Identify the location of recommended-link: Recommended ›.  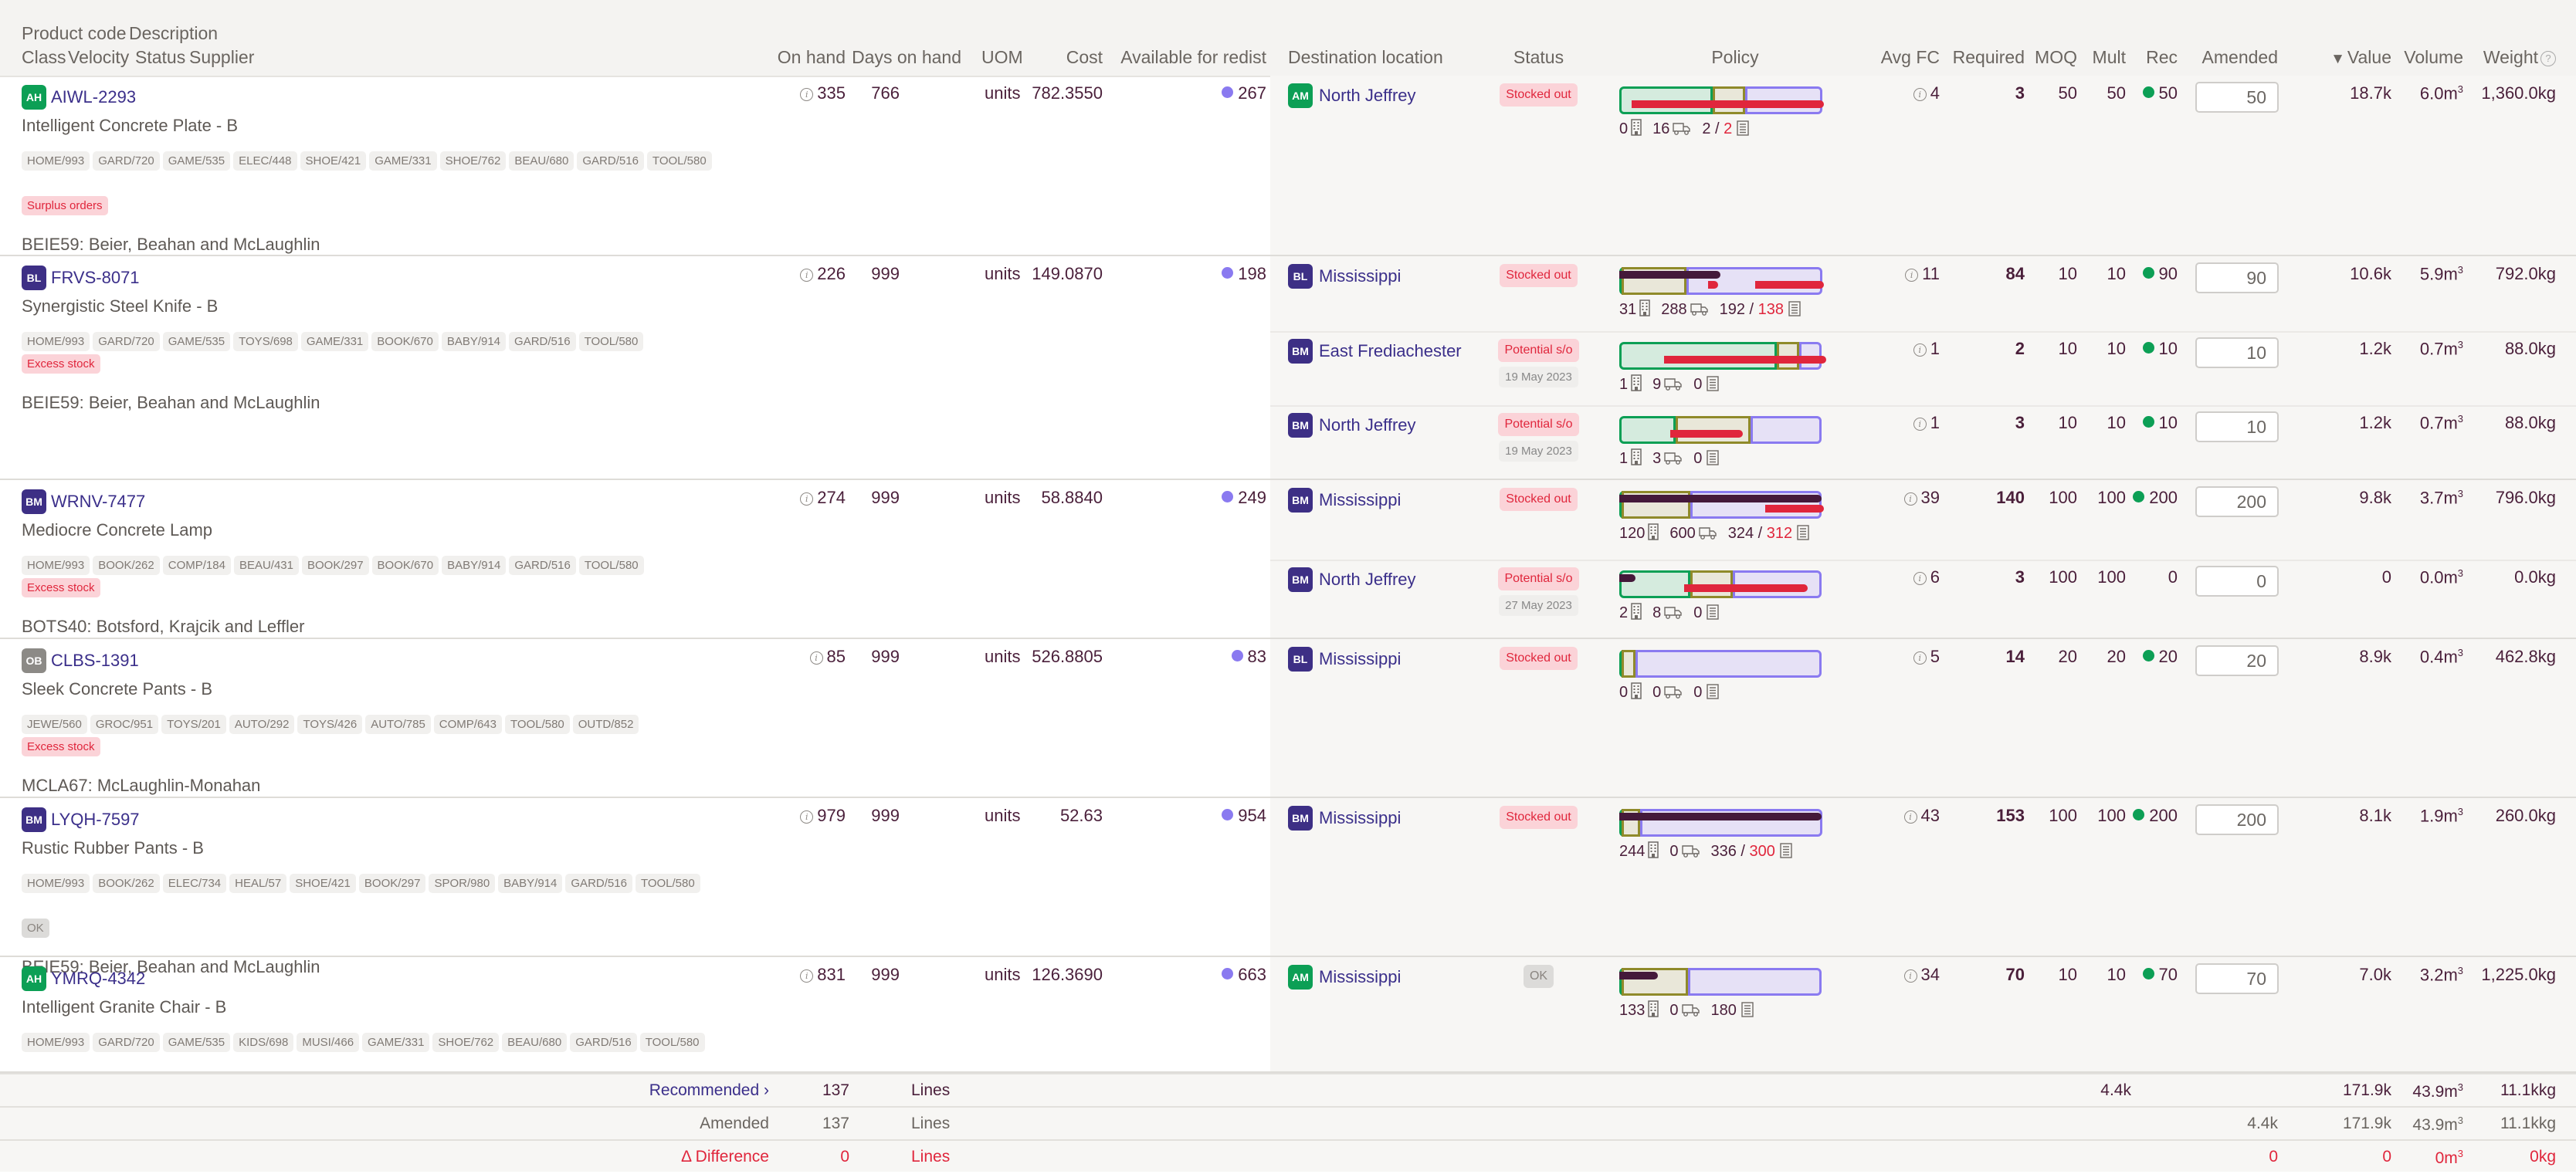
(709, 1090).